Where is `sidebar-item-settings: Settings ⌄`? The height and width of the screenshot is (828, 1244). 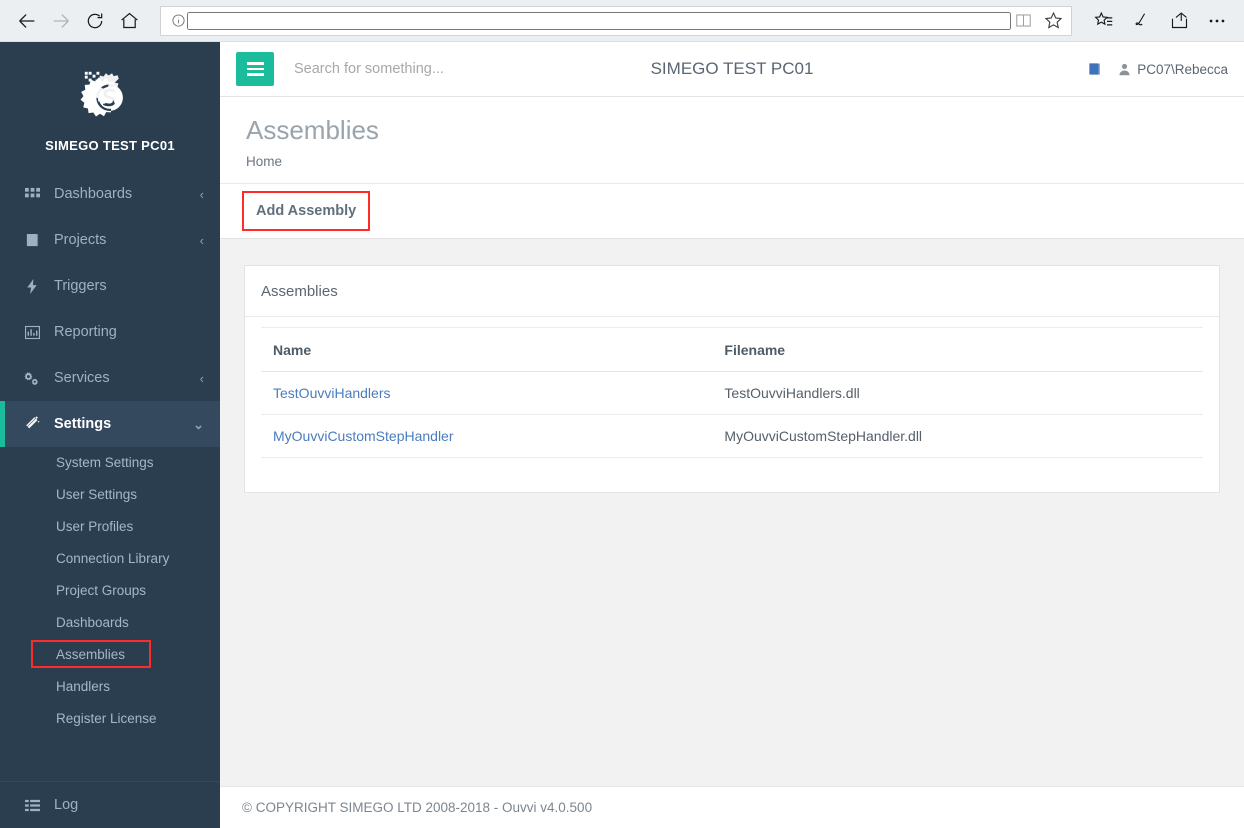
sidebar-item-settings: Settings ⌄ is located at coordinates (110, 424).